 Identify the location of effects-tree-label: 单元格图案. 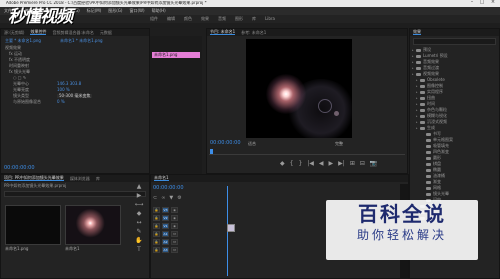
(443, 139).